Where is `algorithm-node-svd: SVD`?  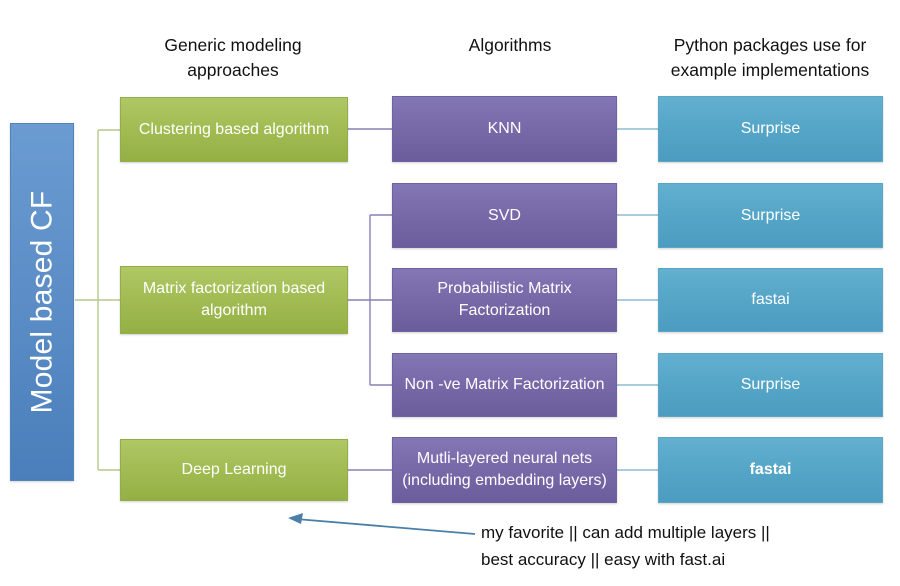
algorithm-node-svd: SVD is located at coordinates (504, 215).